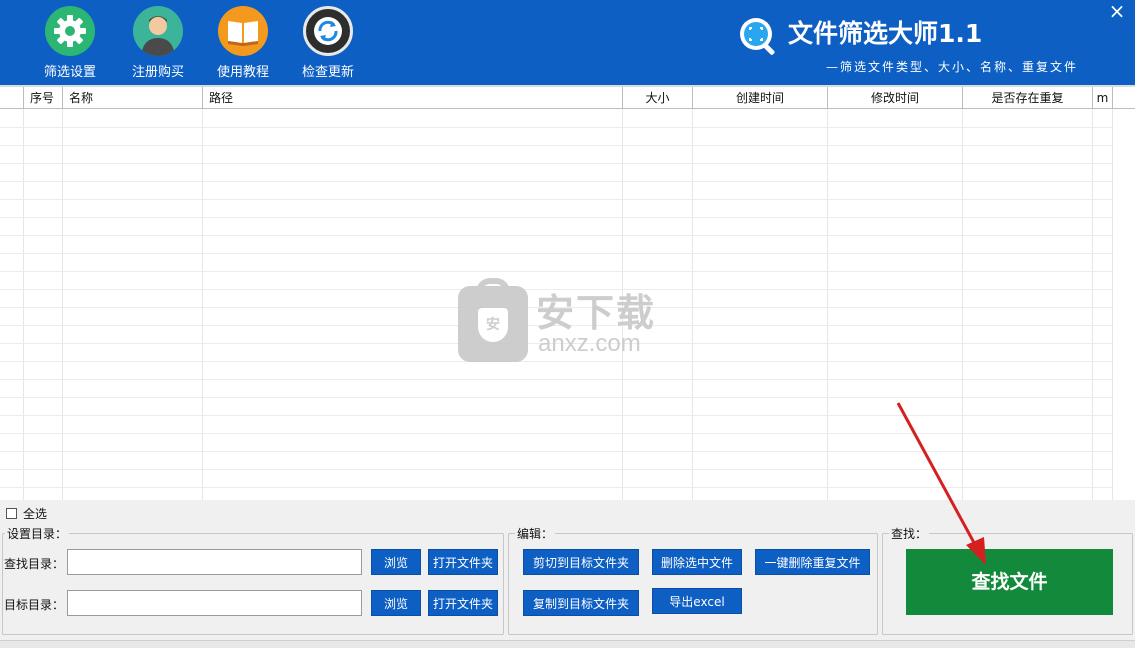 The height and width of the screenshot is (648, 1135). What do you see at coordinates (242, 72) in the screenshot?
I see `tutorial-label: 使用教程` at bounding box center [242, 72].